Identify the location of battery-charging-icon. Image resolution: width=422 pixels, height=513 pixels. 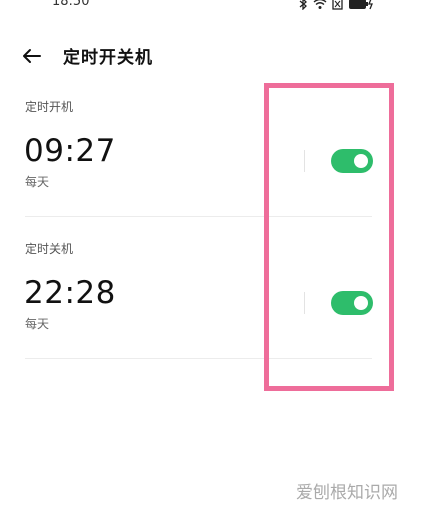
(361, 5).